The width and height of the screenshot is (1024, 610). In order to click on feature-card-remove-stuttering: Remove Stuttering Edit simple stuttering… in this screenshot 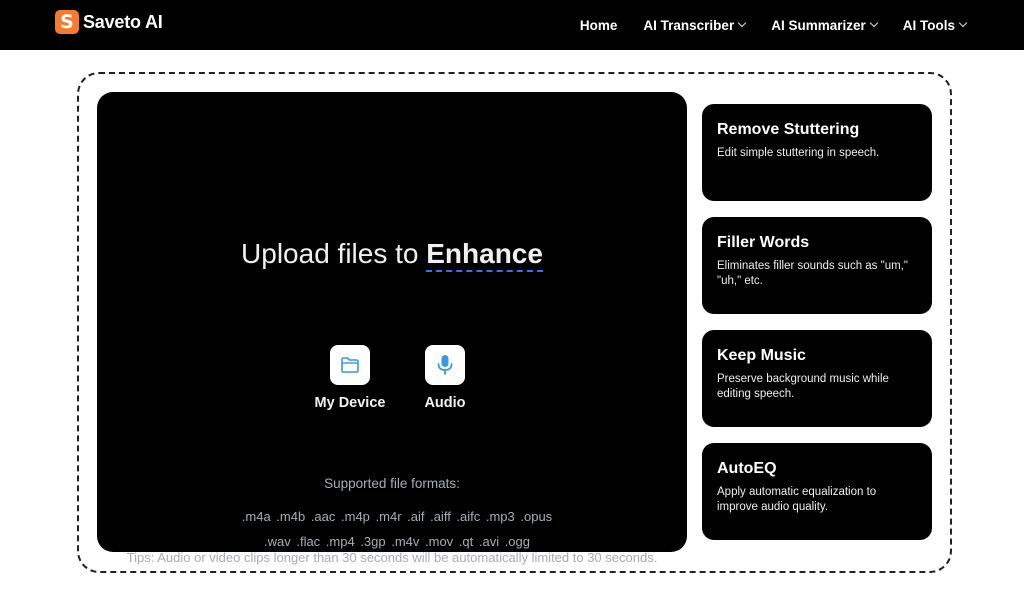, I will do `click(817, 152)`.